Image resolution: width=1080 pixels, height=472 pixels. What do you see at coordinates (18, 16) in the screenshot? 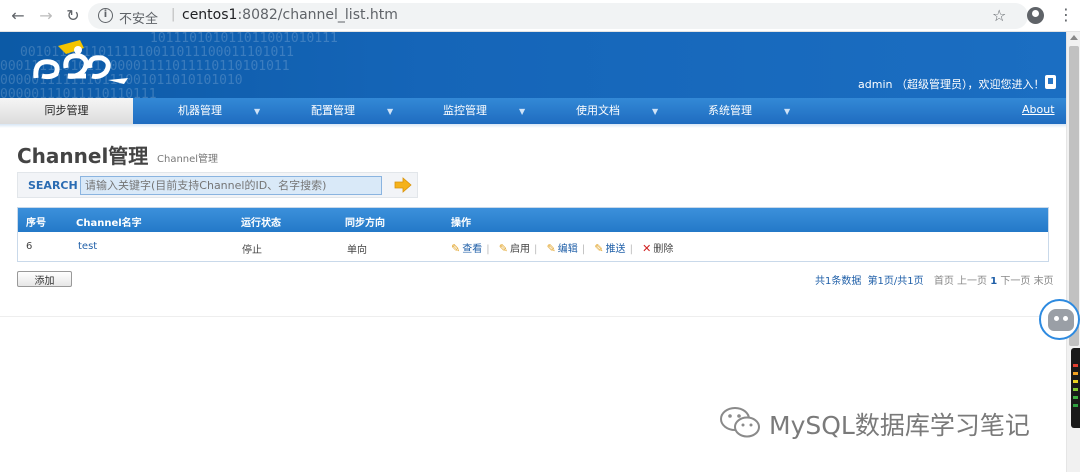
I see `back-arrow-icon: ←` at bounding box center [18, 16].